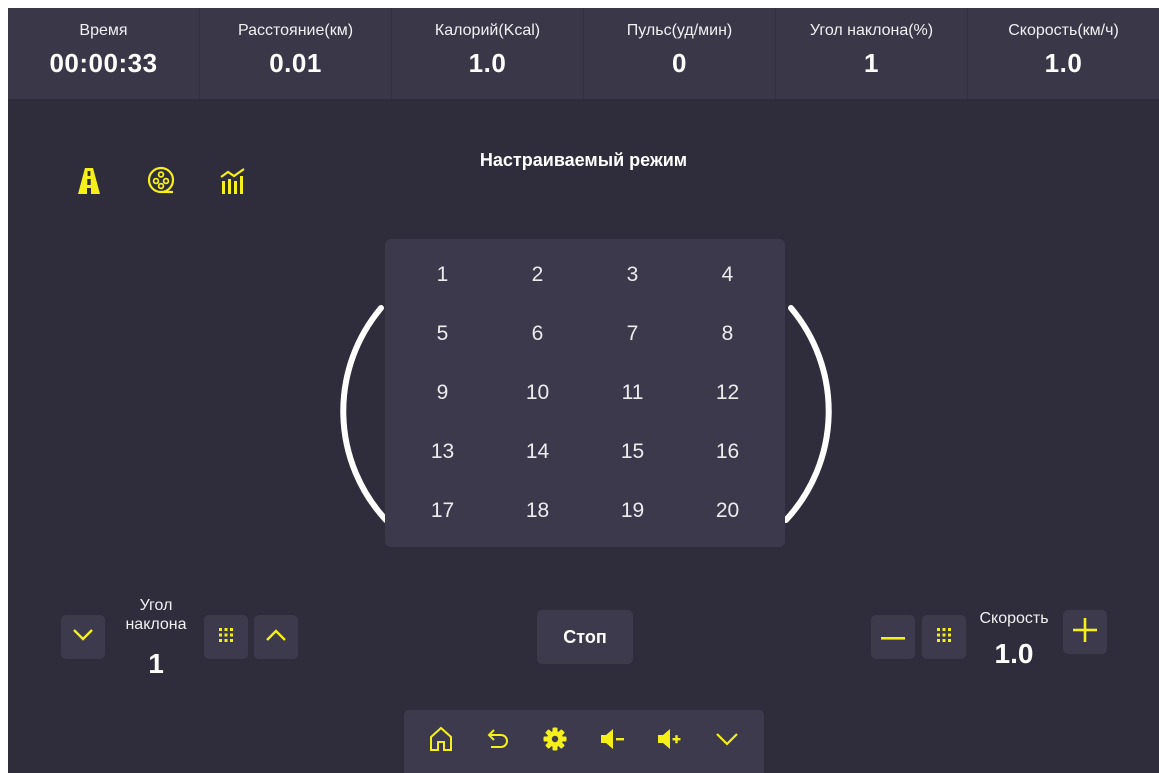 The image size is (1159, 773). Describe the element at coordinates (295, 63) in the screenshot. I see `stat-value: 0.01` at that location.